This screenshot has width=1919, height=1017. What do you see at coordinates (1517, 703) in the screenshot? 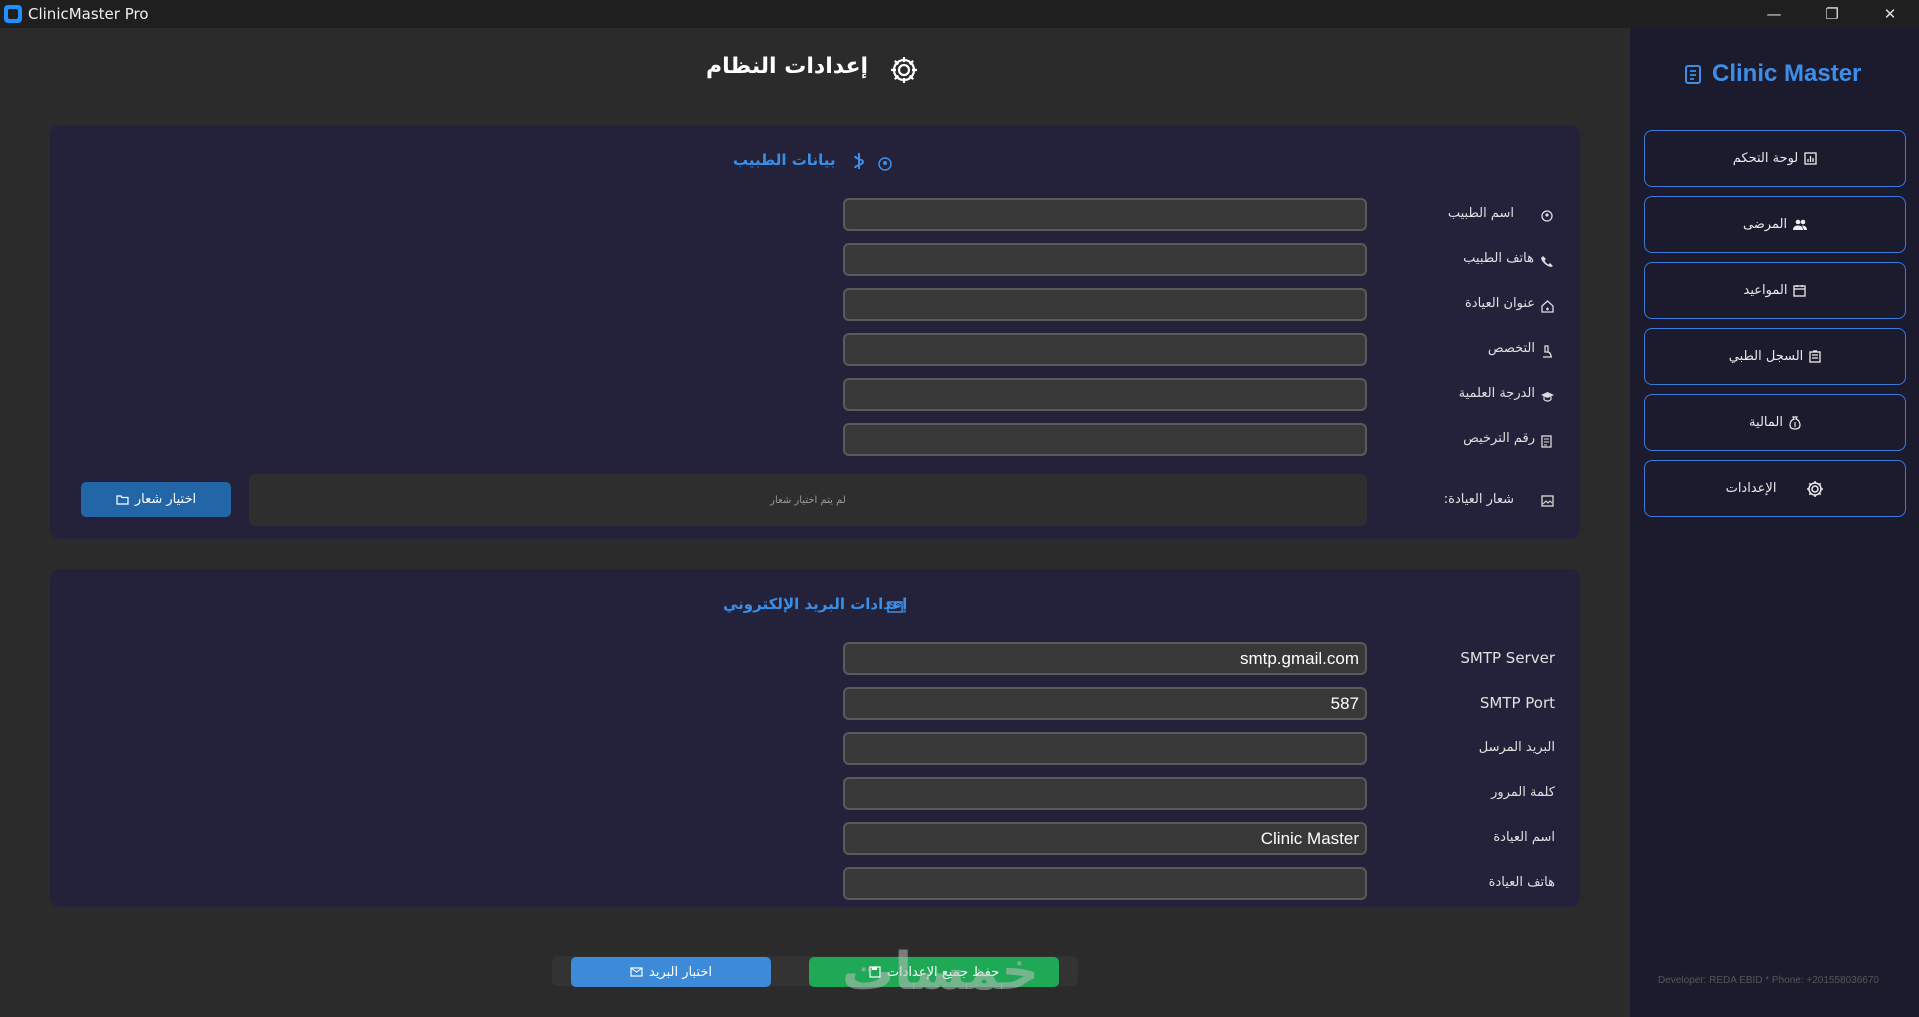
I see `smtp-port-label: SMTP Port` at bounding box center [1517, 703].